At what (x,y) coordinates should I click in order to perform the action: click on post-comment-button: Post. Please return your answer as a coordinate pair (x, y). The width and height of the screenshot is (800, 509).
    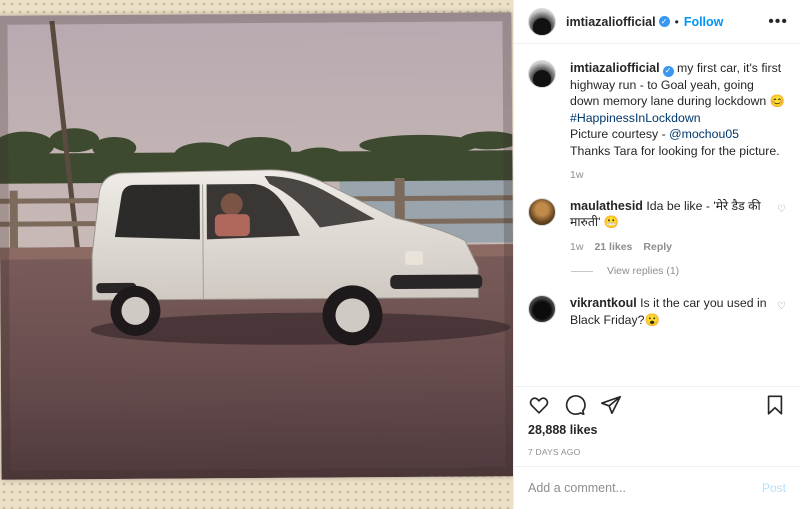
    Looking at the image, I should click on (774, 488).